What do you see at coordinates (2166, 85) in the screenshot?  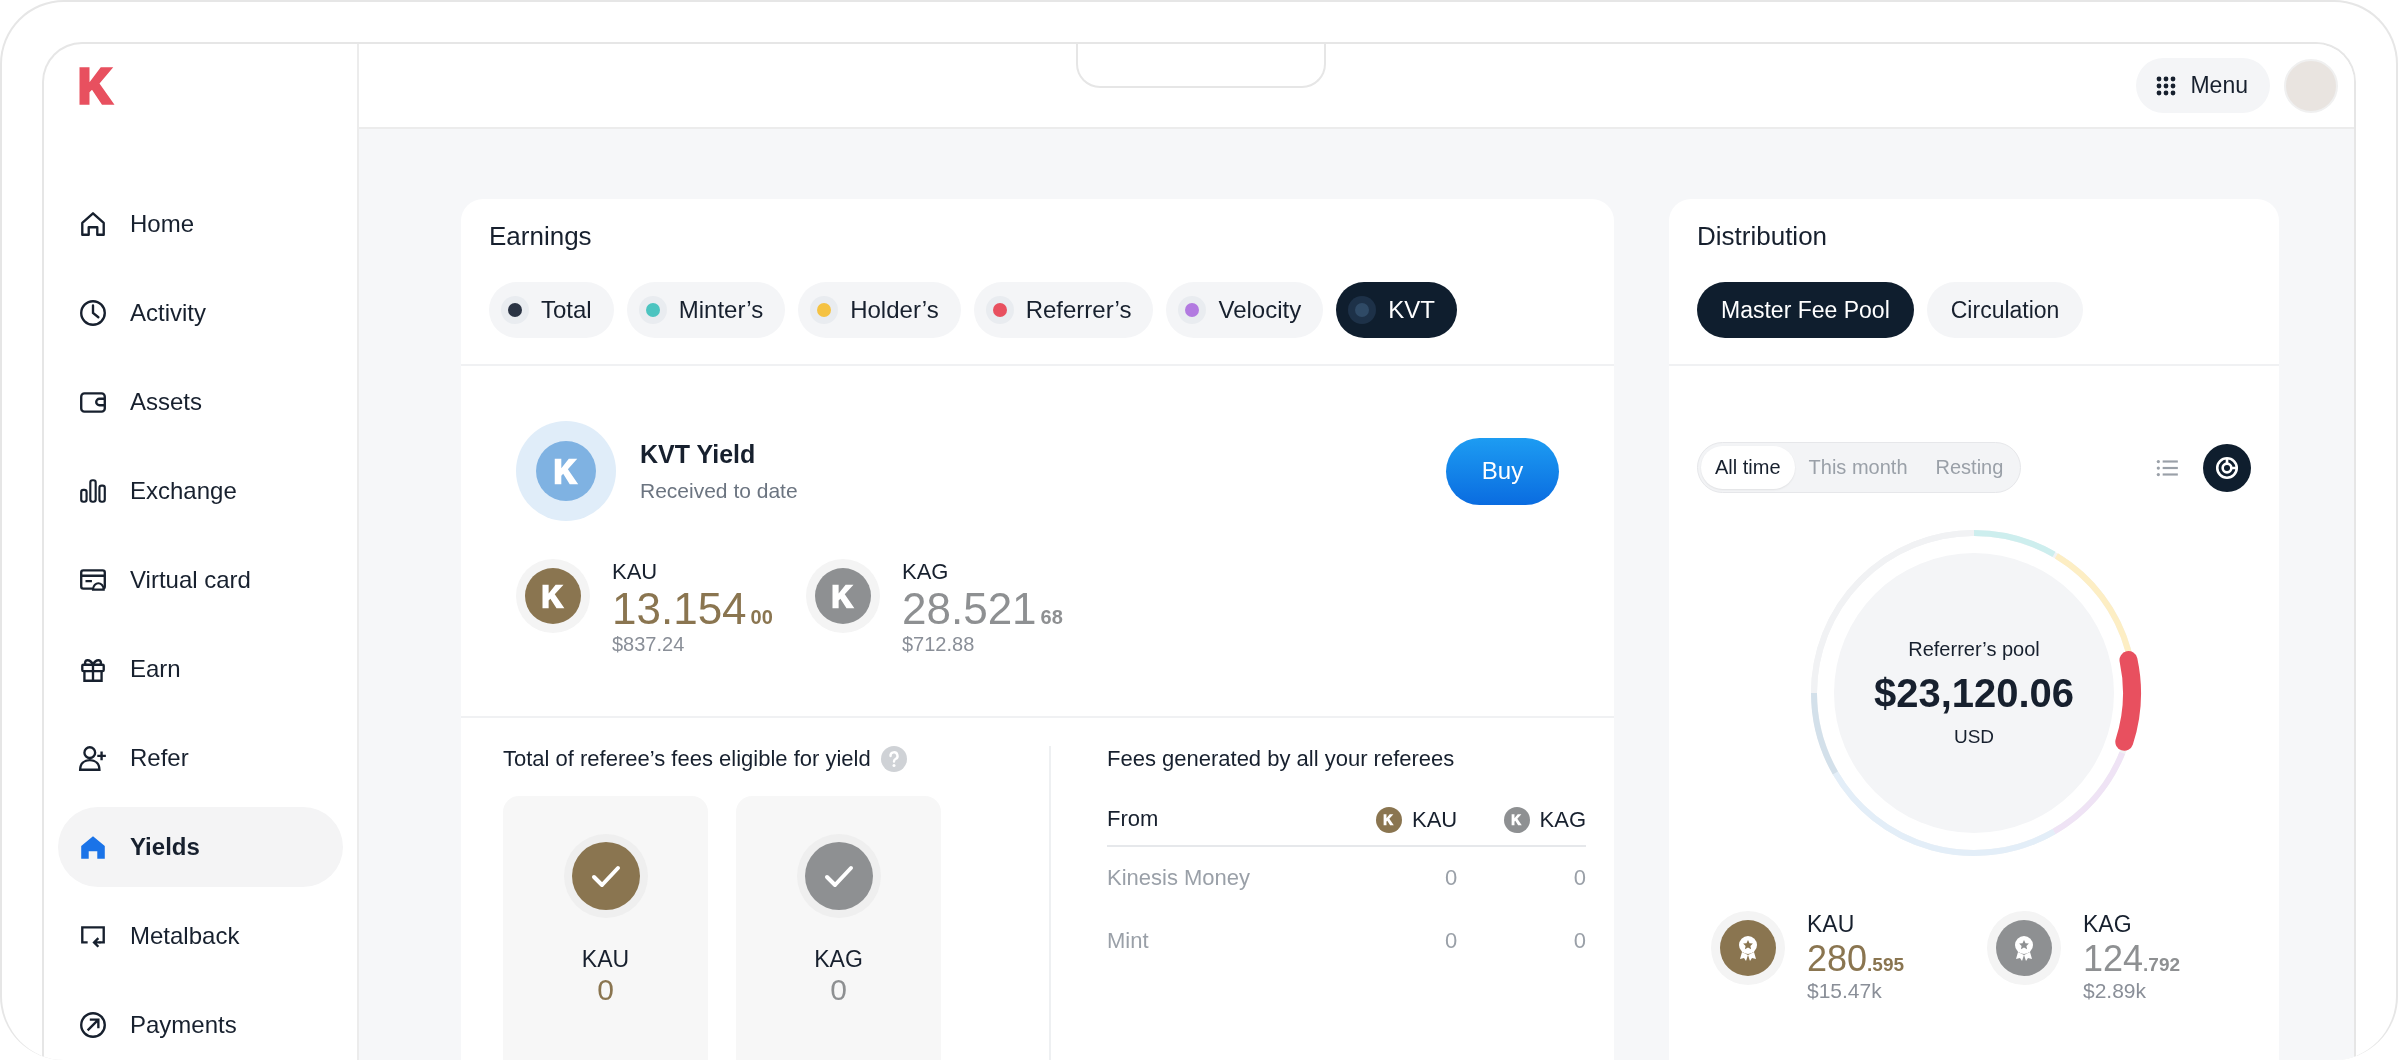 I see `grid-icon` at bounding box center [2166, 85].